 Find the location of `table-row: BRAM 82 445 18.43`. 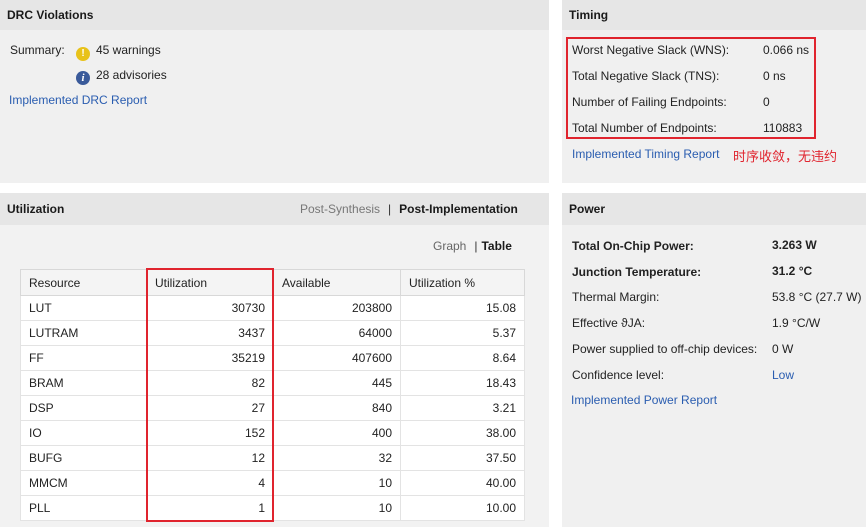

table-row: BRAM 82 445 18.43 is located at coordinates (272, 383).